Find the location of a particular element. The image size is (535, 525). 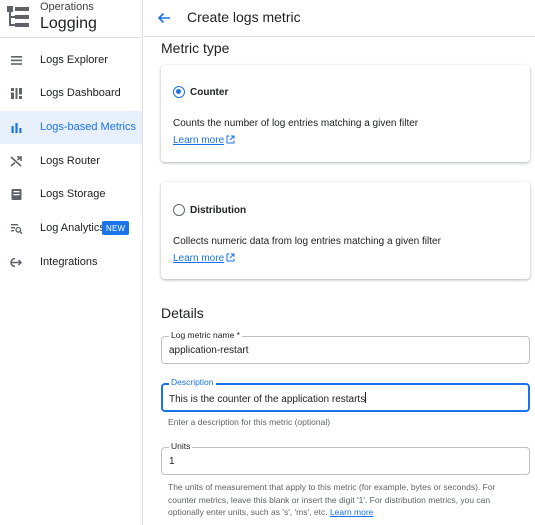

bar-chart-icon is located at coordinates (16, 128).